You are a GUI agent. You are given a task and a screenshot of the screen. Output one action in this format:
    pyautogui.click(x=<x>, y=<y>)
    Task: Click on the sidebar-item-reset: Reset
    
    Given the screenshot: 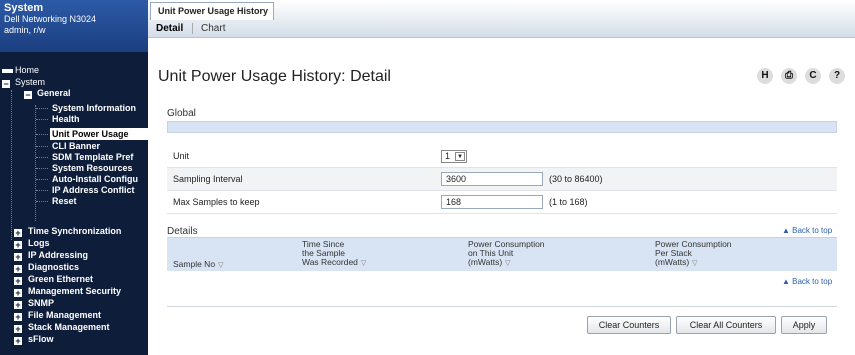 What is the action you would take?
    pyautogui.click(x=100, y=201)
    